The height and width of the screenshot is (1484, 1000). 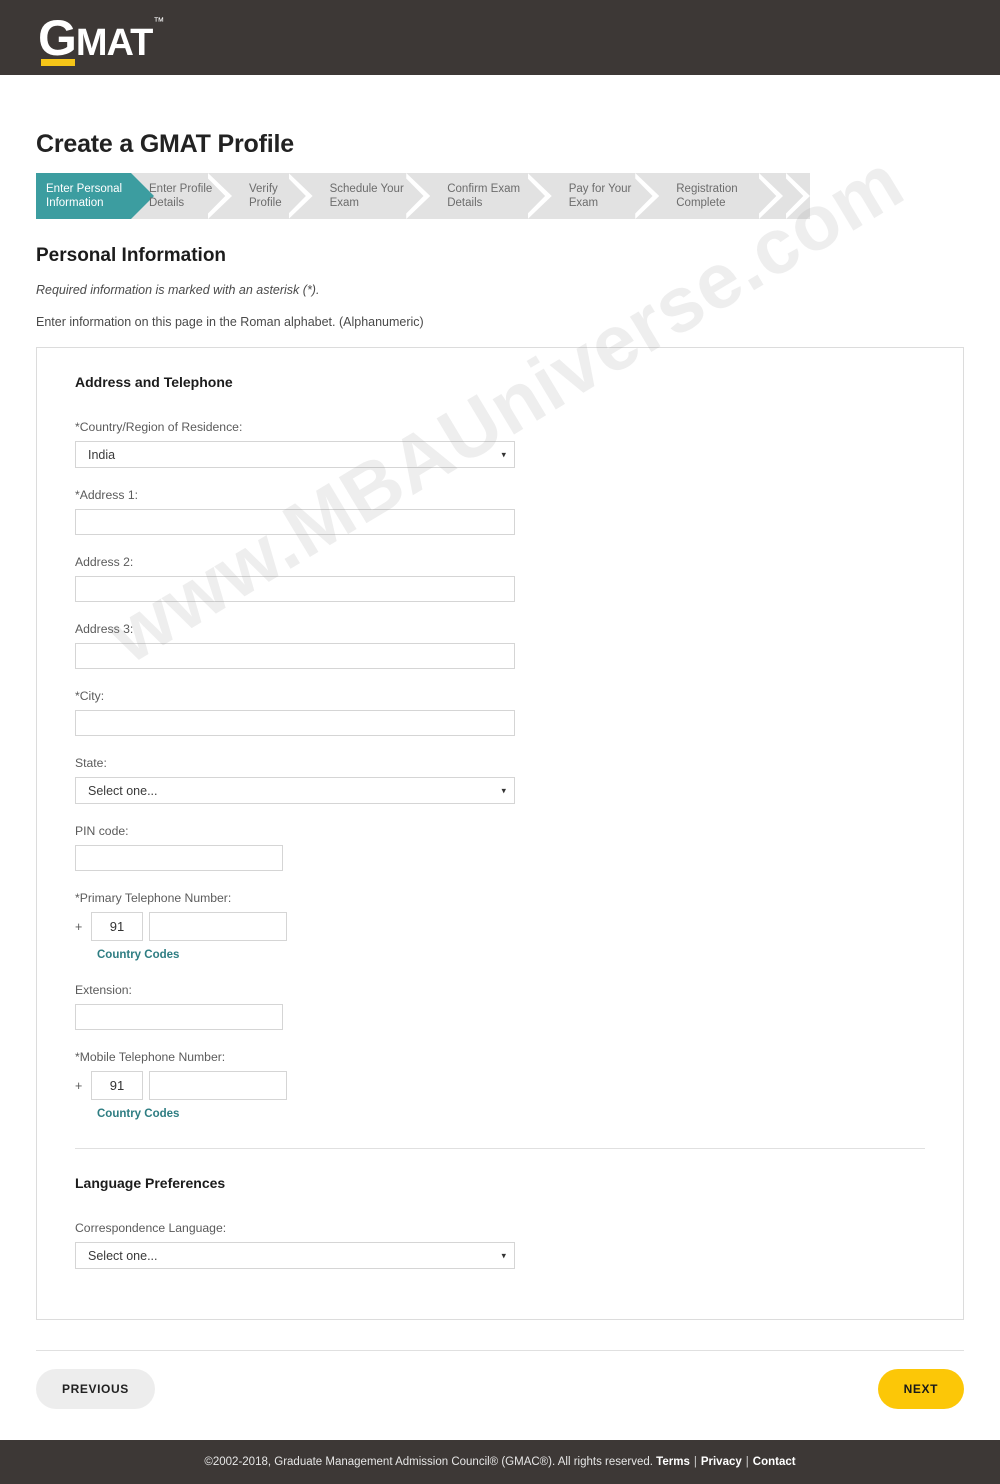 I want to click on field-address3: Address 3:, so click(x=500, y=645).